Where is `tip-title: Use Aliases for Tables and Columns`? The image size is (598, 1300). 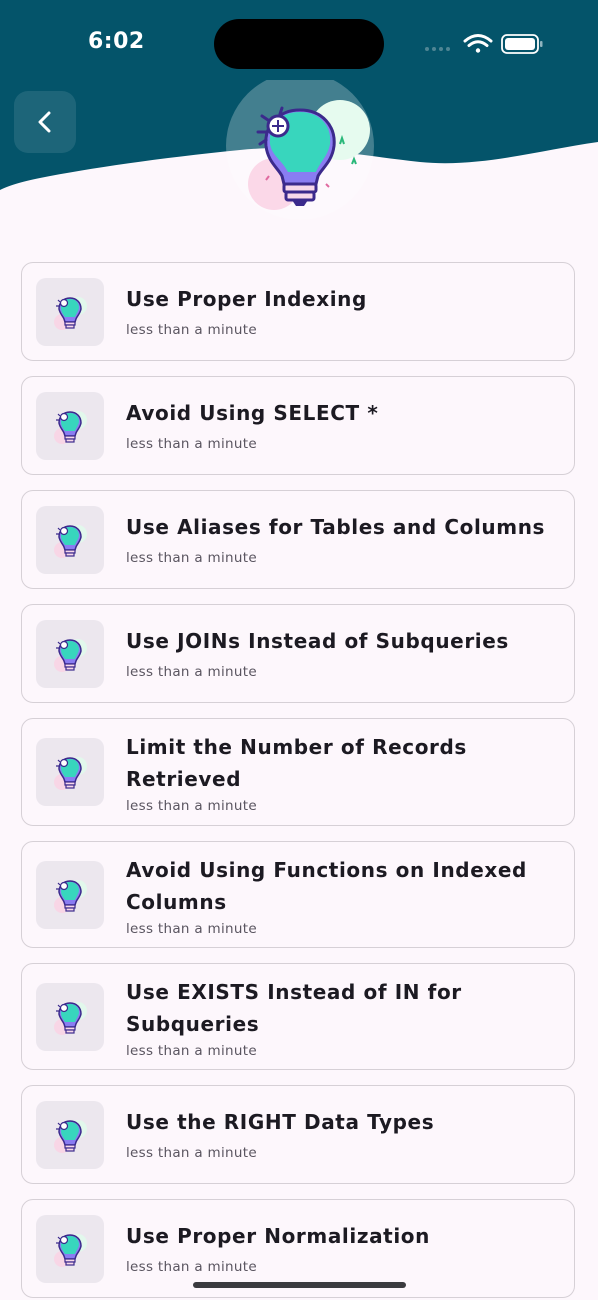 tip-title: Use Aliases for Tables and Columns is located at coordinates (336, 527).